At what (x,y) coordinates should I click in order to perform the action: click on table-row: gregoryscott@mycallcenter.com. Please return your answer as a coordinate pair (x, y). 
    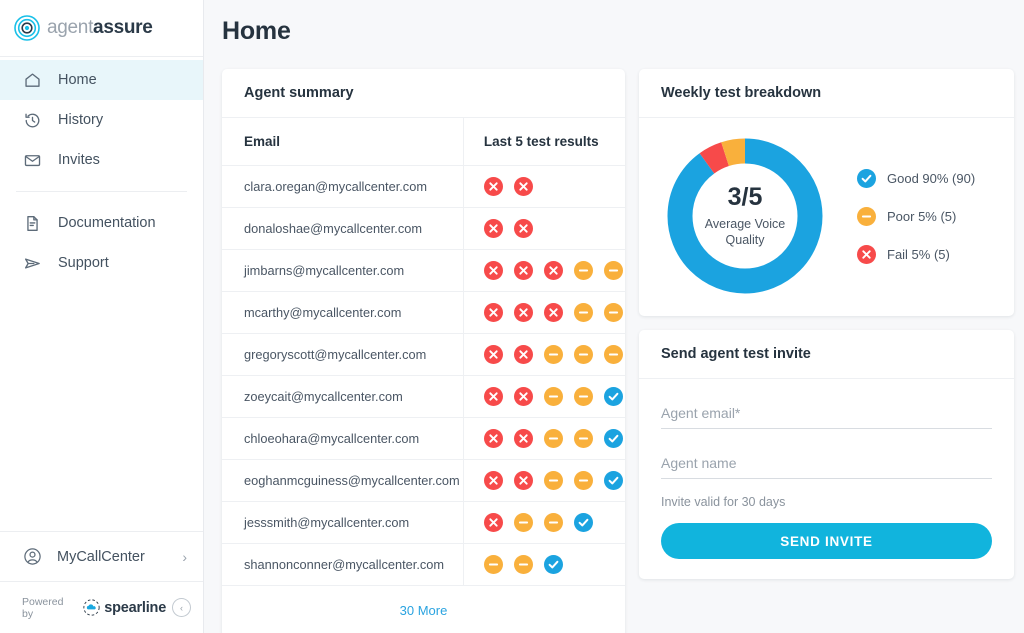
    Looking at the image, I should click on (423, 354).